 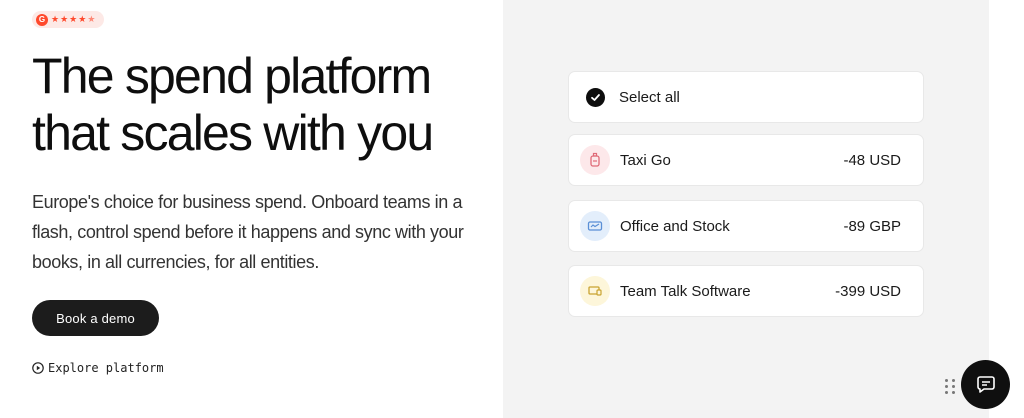 What do you see at coordinates (595, 97) in the screenshot?
I see `checkmark-icon` at bounding box center [595, 97].